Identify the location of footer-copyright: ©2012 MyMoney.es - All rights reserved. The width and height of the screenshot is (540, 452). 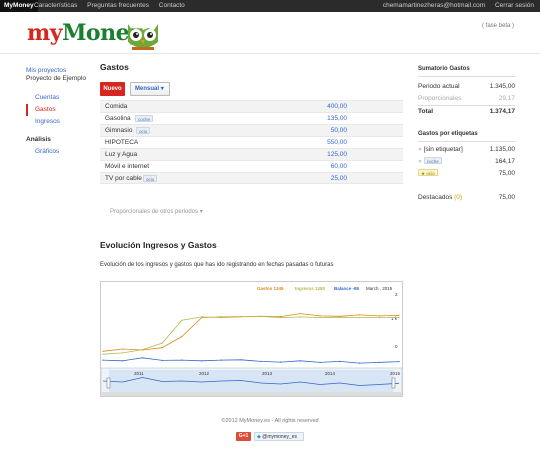
(270, 421).